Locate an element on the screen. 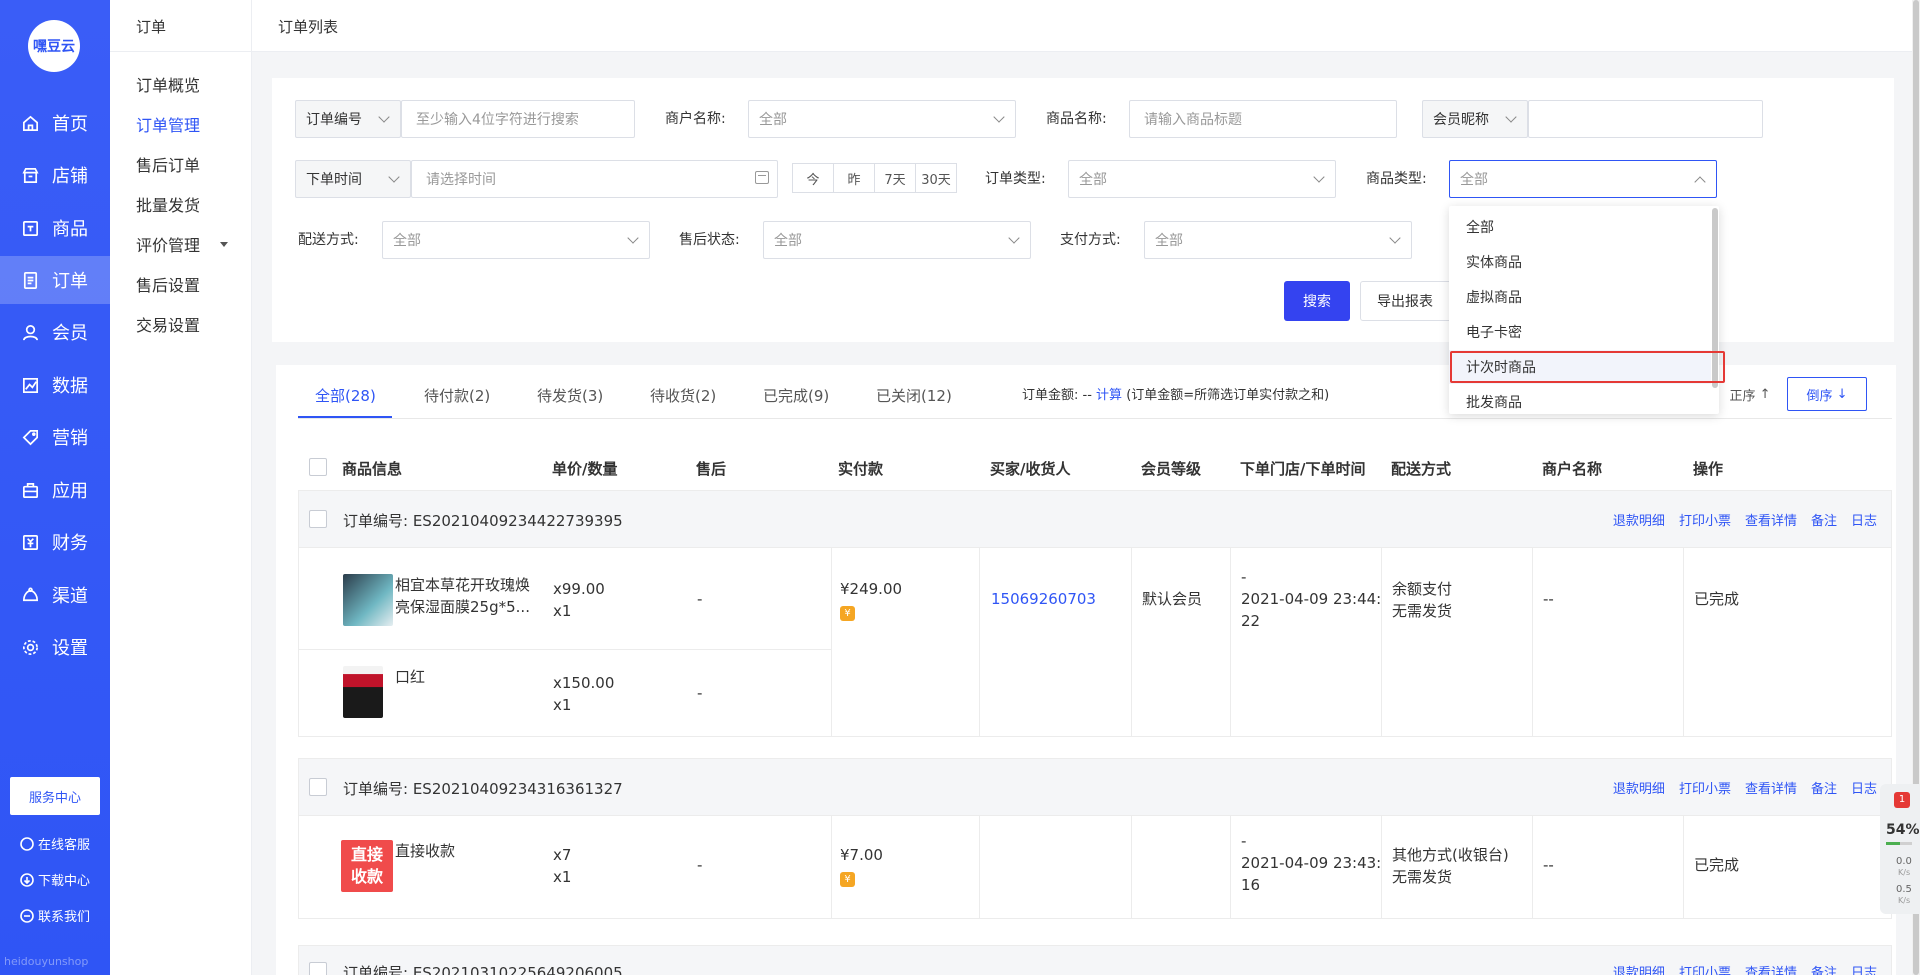 This screenshot has height=975, width=1920. merchant-name: -- is located at coordinates (1548, 865).